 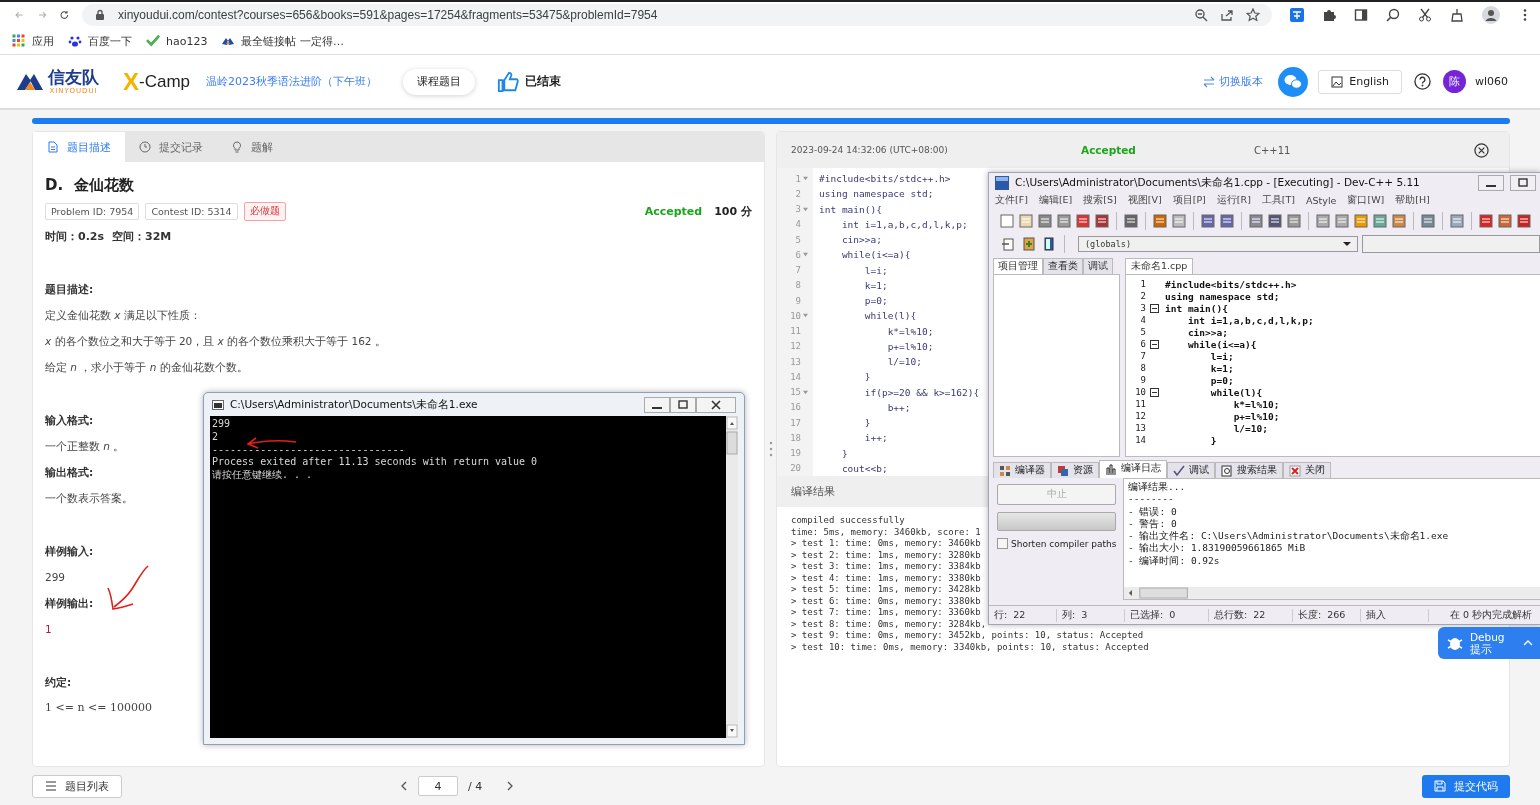 I want to click on output-tab: 编译器, so click(x=1022, y=470).